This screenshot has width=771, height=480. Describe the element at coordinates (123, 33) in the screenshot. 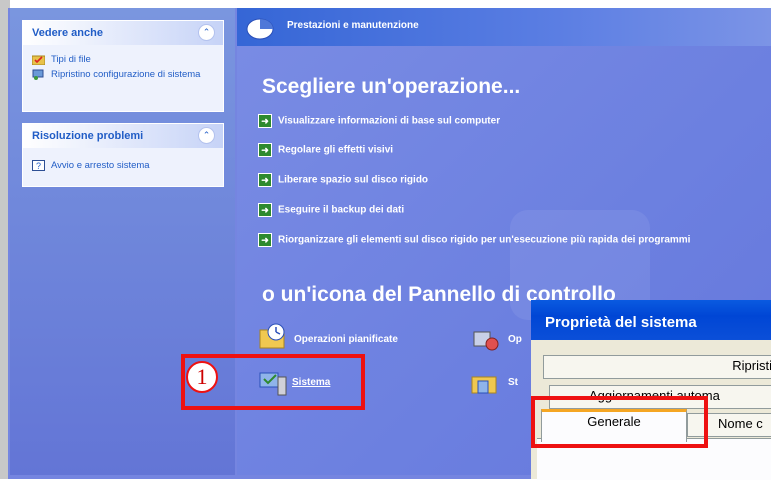

I see `see-also-header: Vedere anche ⌃` at that location.